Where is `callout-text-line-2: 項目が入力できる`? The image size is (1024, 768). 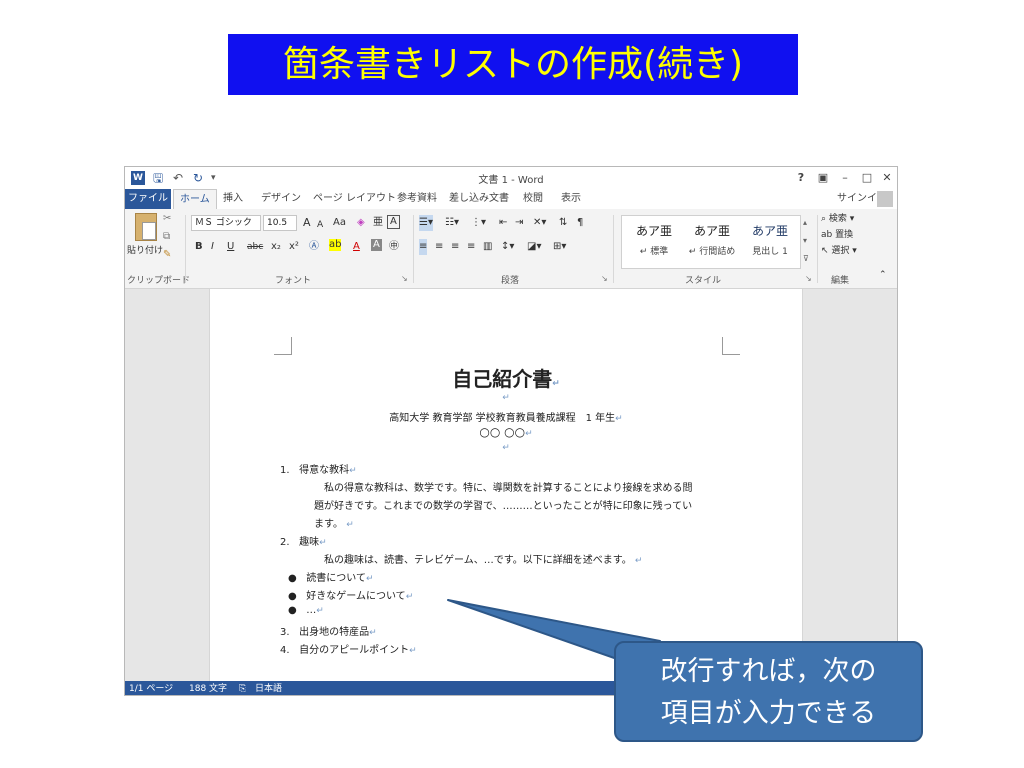
callout-text-line-2: 項目が入力できる is located at coordinates (768, 713).